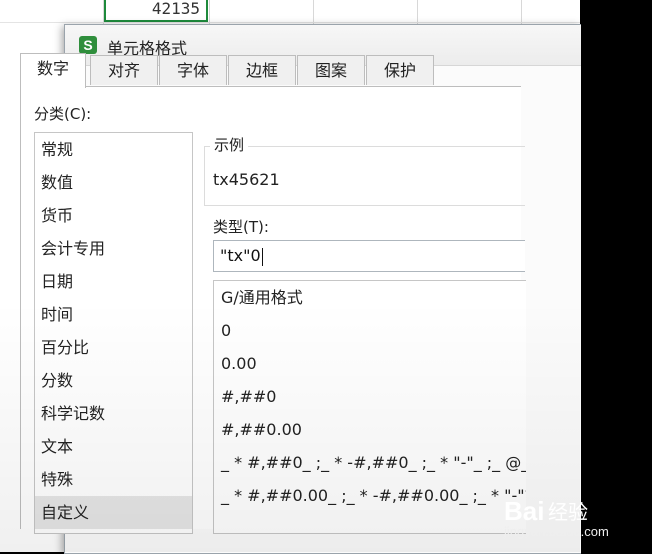  What do you see at coordinates (113, 347) in the screenshot?
I see `category-item-percentage: 百分比` at bounding box center [113, 347].